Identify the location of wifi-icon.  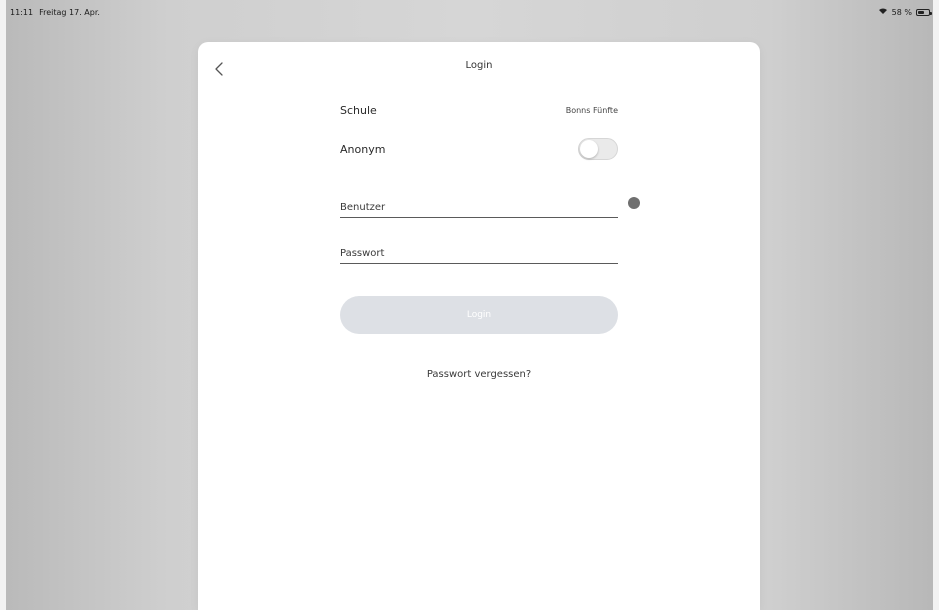
(883, 12).